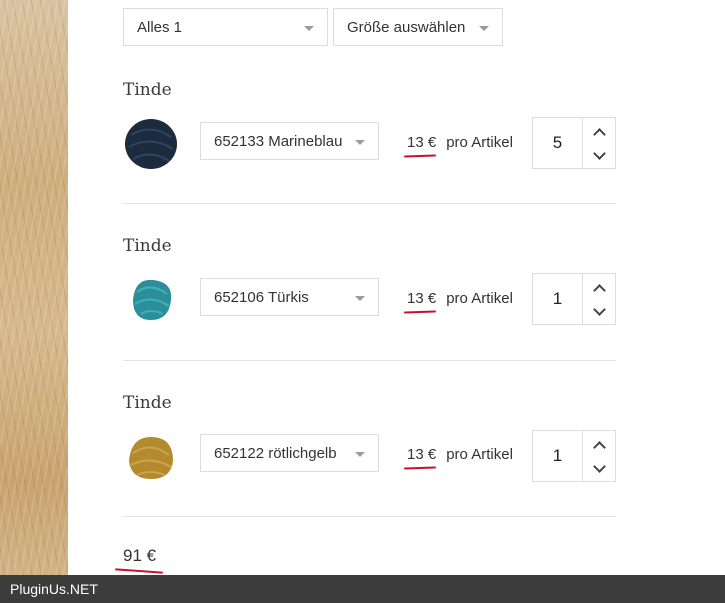  Describe the element at coordinates (54, 589) in the screenshot. I see `footer-brand: PluginUs.NET` at that location.